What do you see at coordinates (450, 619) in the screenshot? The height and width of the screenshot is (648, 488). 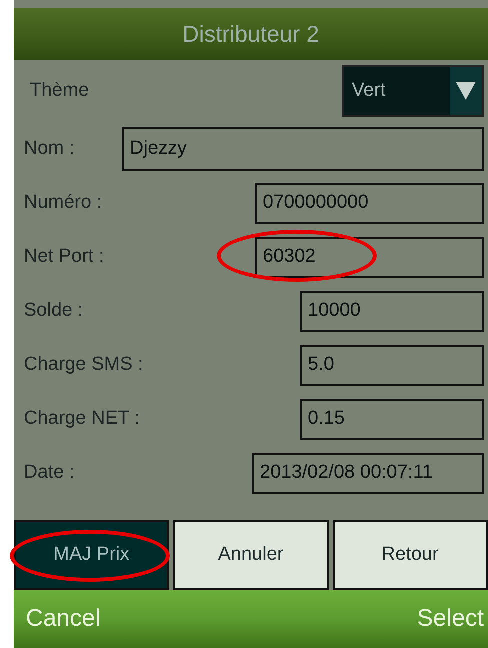 I see `select-softkey: Select` at bounding box center [450, 619].